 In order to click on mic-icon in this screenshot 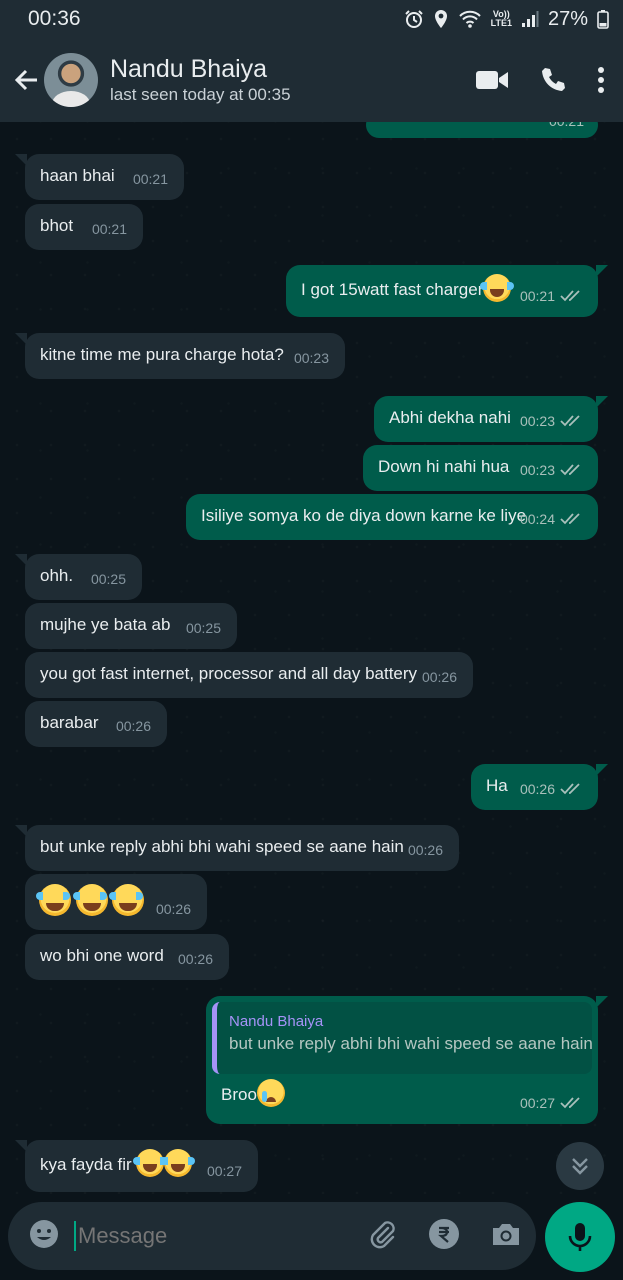, I will do `click(580, 1237)`.